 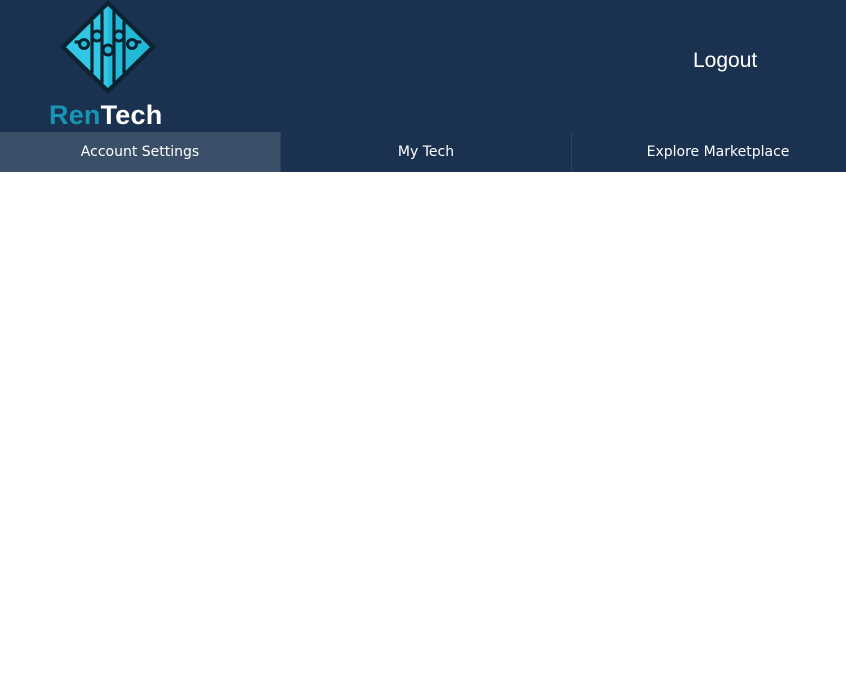 What do you see at coordinates (131, 115) in the screenshot?
I see `brand-wordmark-tech: Tech` at bounding box center [131, 115].